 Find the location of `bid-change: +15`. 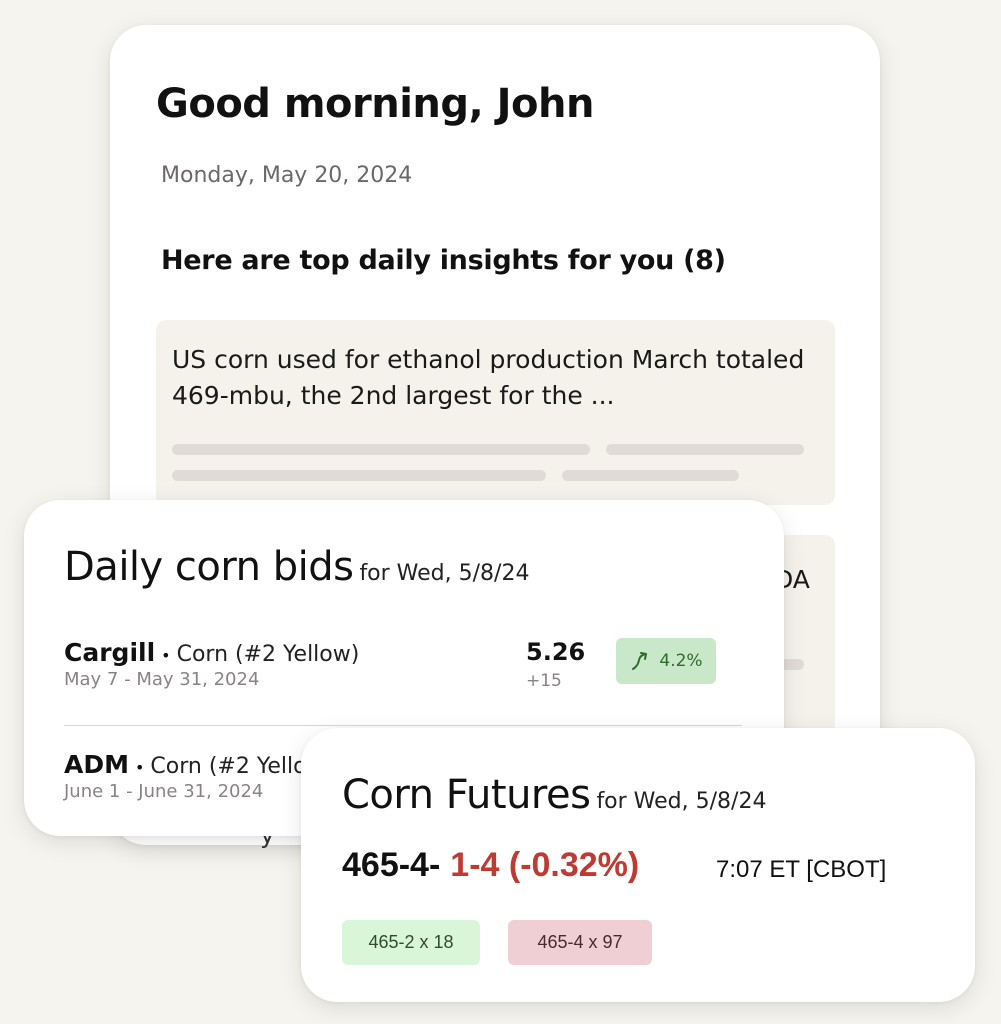

bid-change: +15 is located at coordinates (544, 681).